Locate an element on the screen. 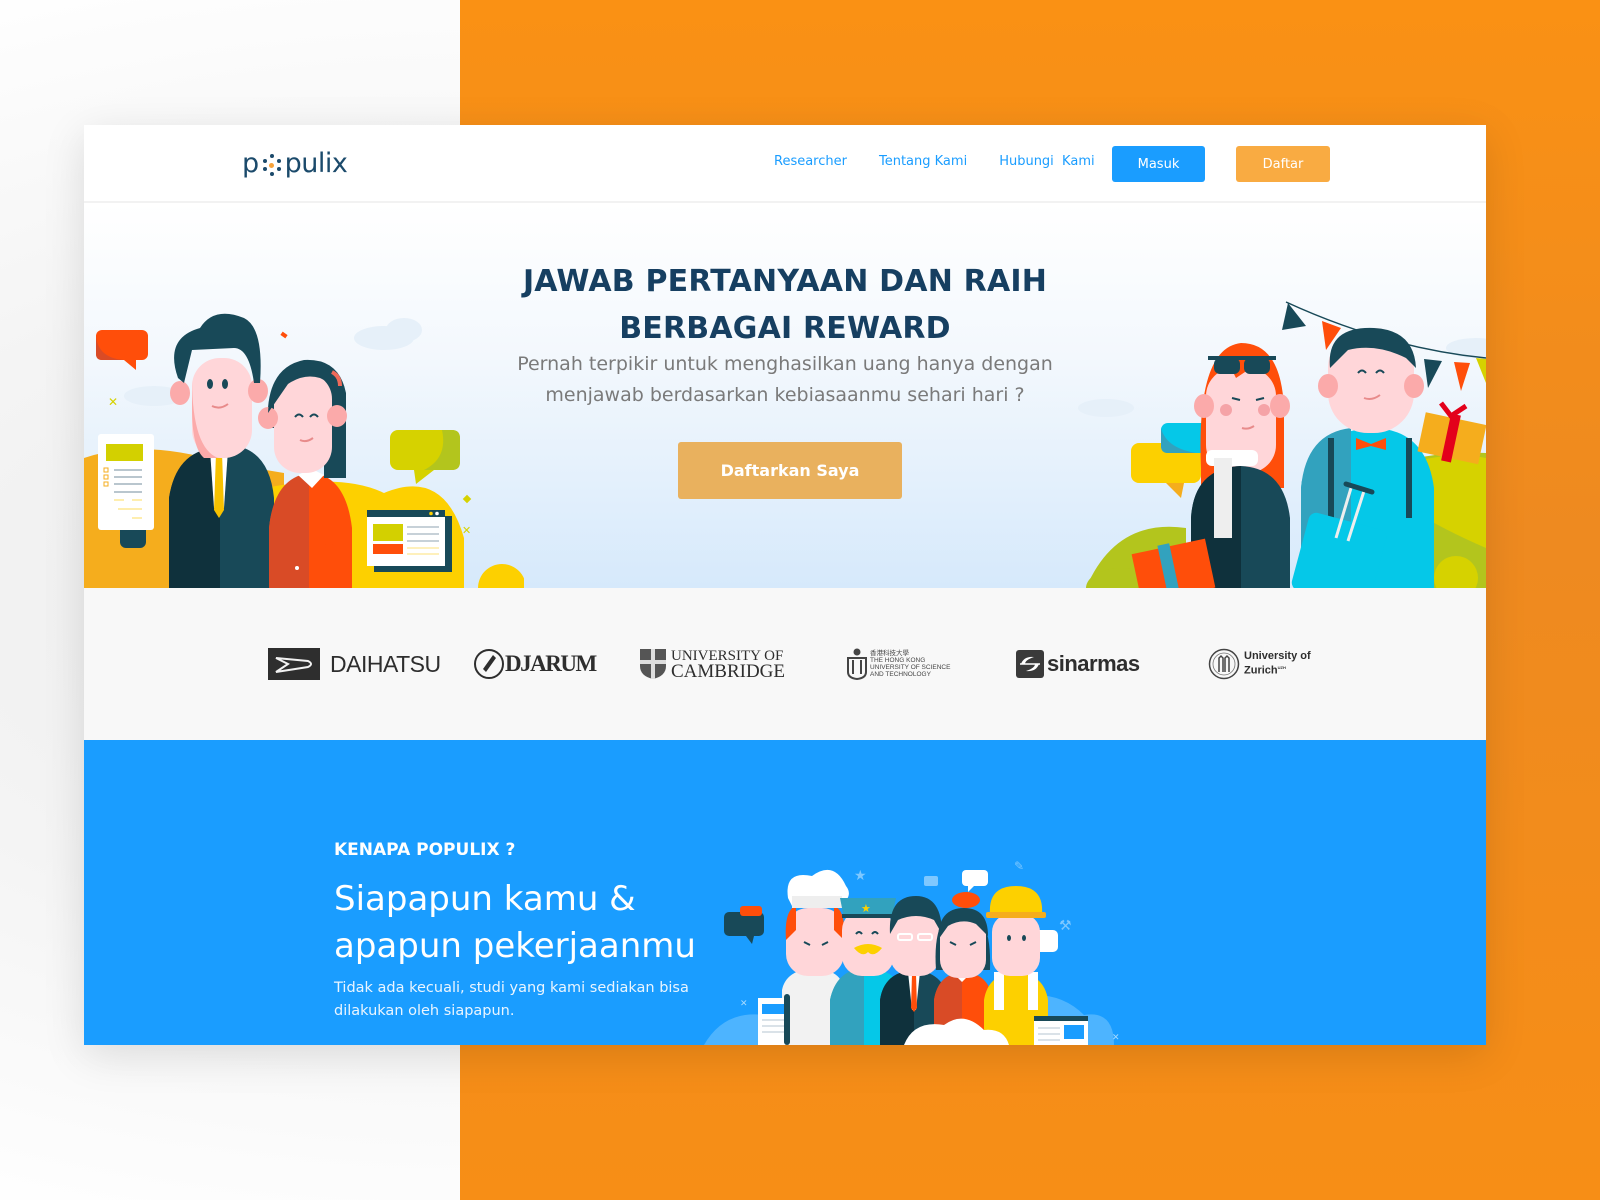 The image size is (1600, 1200). partner-name-suffix: UZH is located at coordinates (1281, 668).